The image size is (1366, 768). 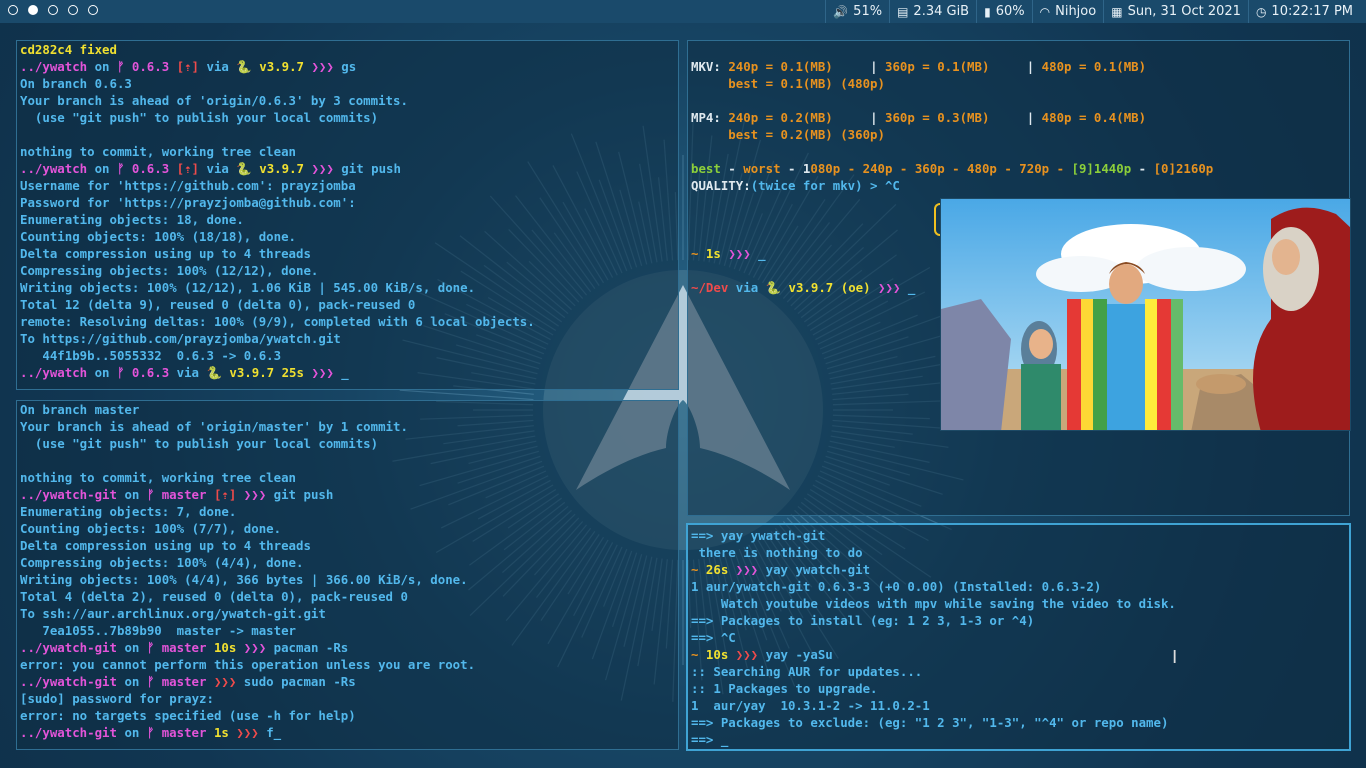 What do you see at coordinates (247, 562) in the screenshot?
I see `terminal-line: Compressing objects: 100% (4/4), done.` at bounding box center [247, 562].